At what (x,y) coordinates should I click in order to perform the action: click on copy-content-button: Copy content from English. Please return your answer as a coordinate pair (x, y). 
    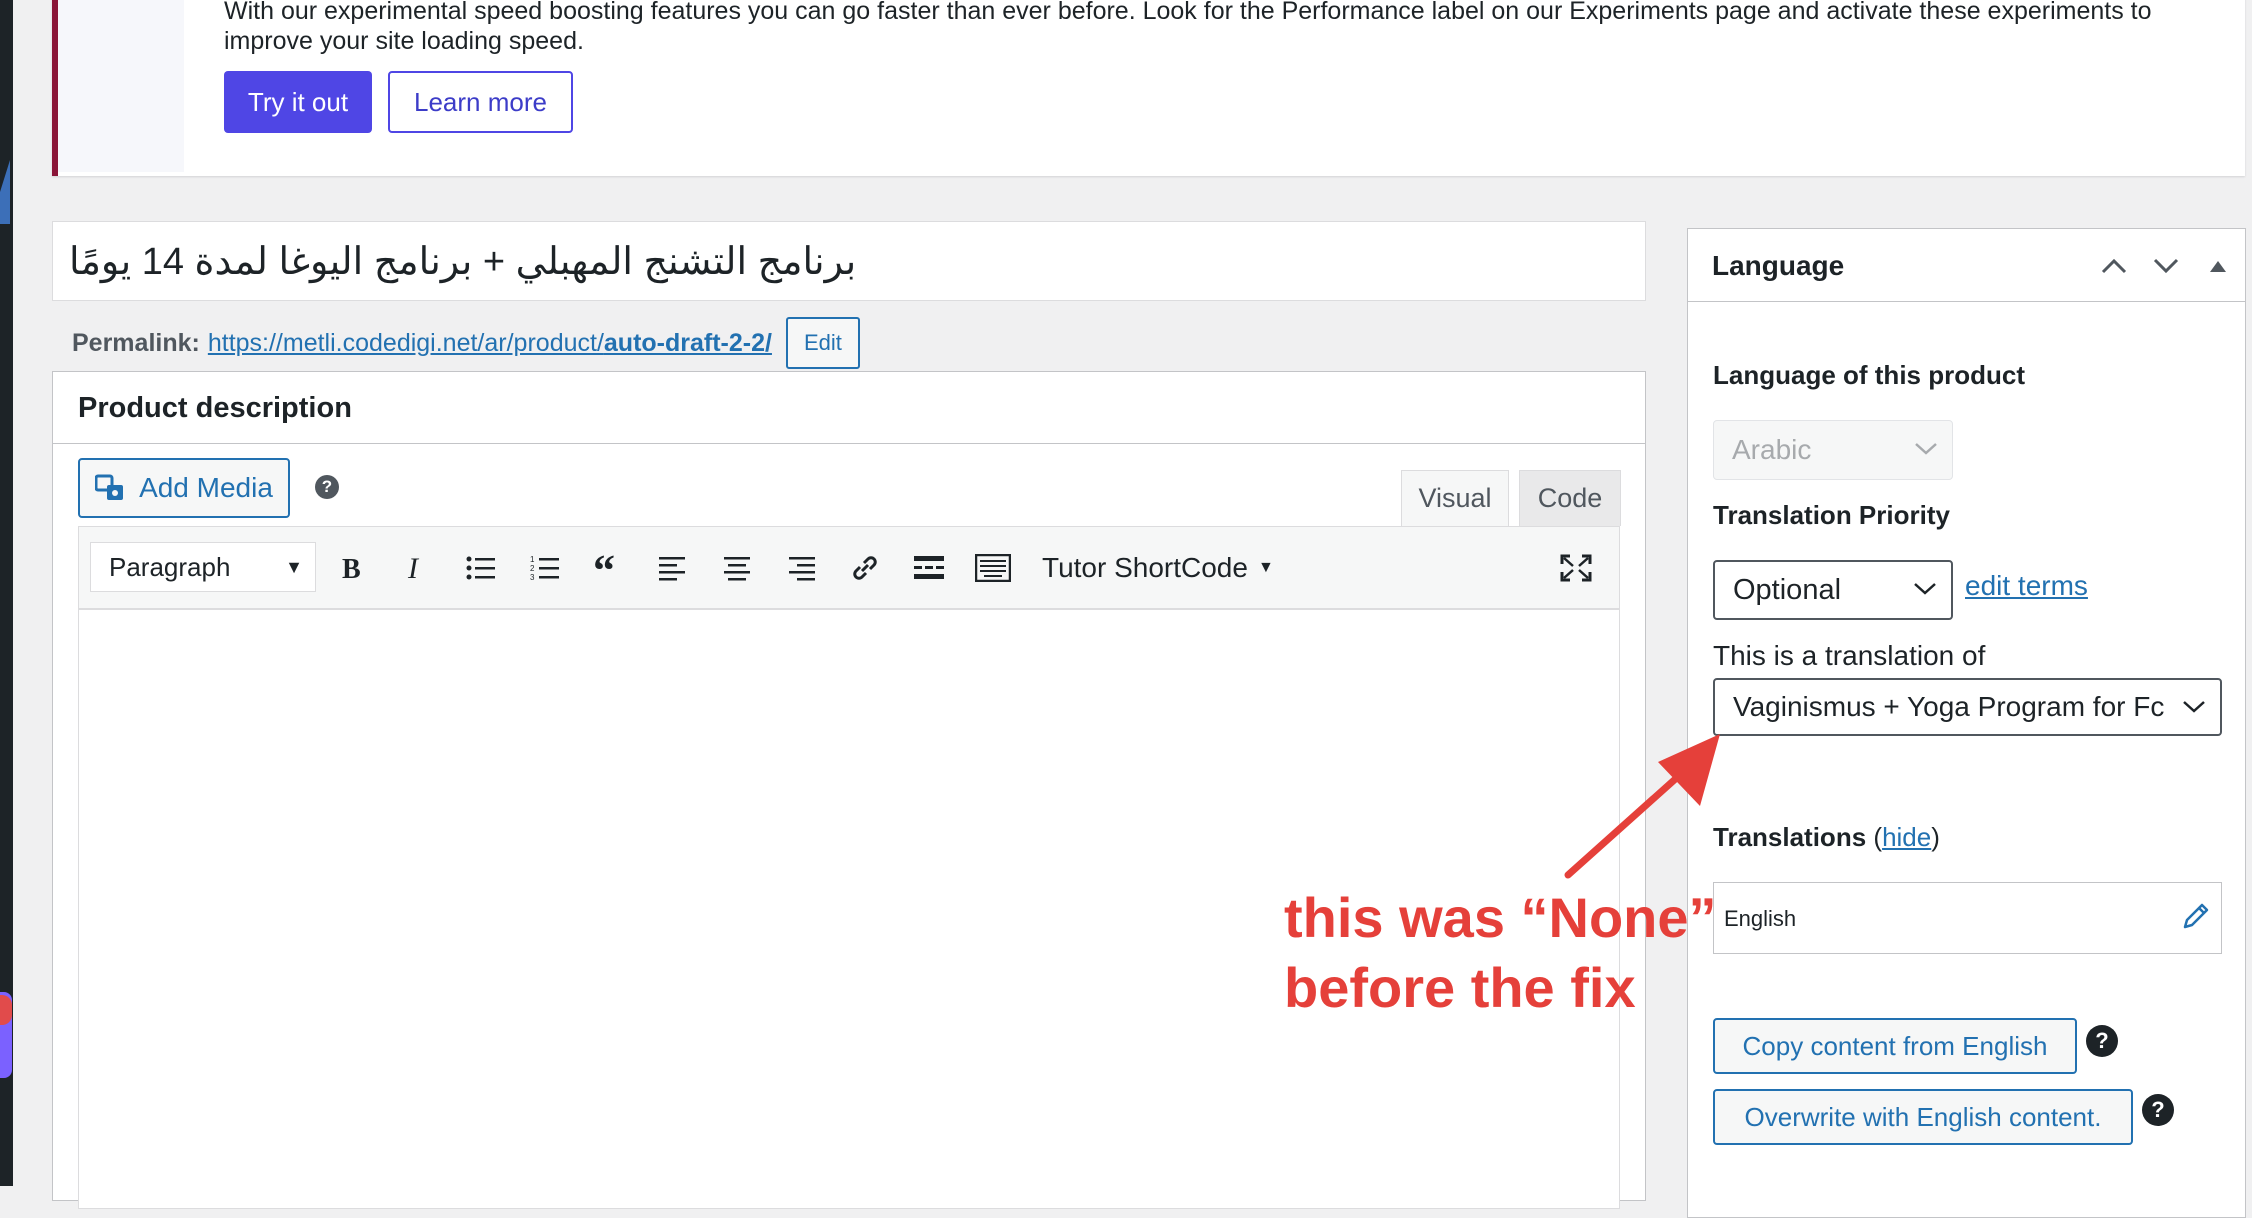
    Looking at the image, I should click on (1895, 1046).